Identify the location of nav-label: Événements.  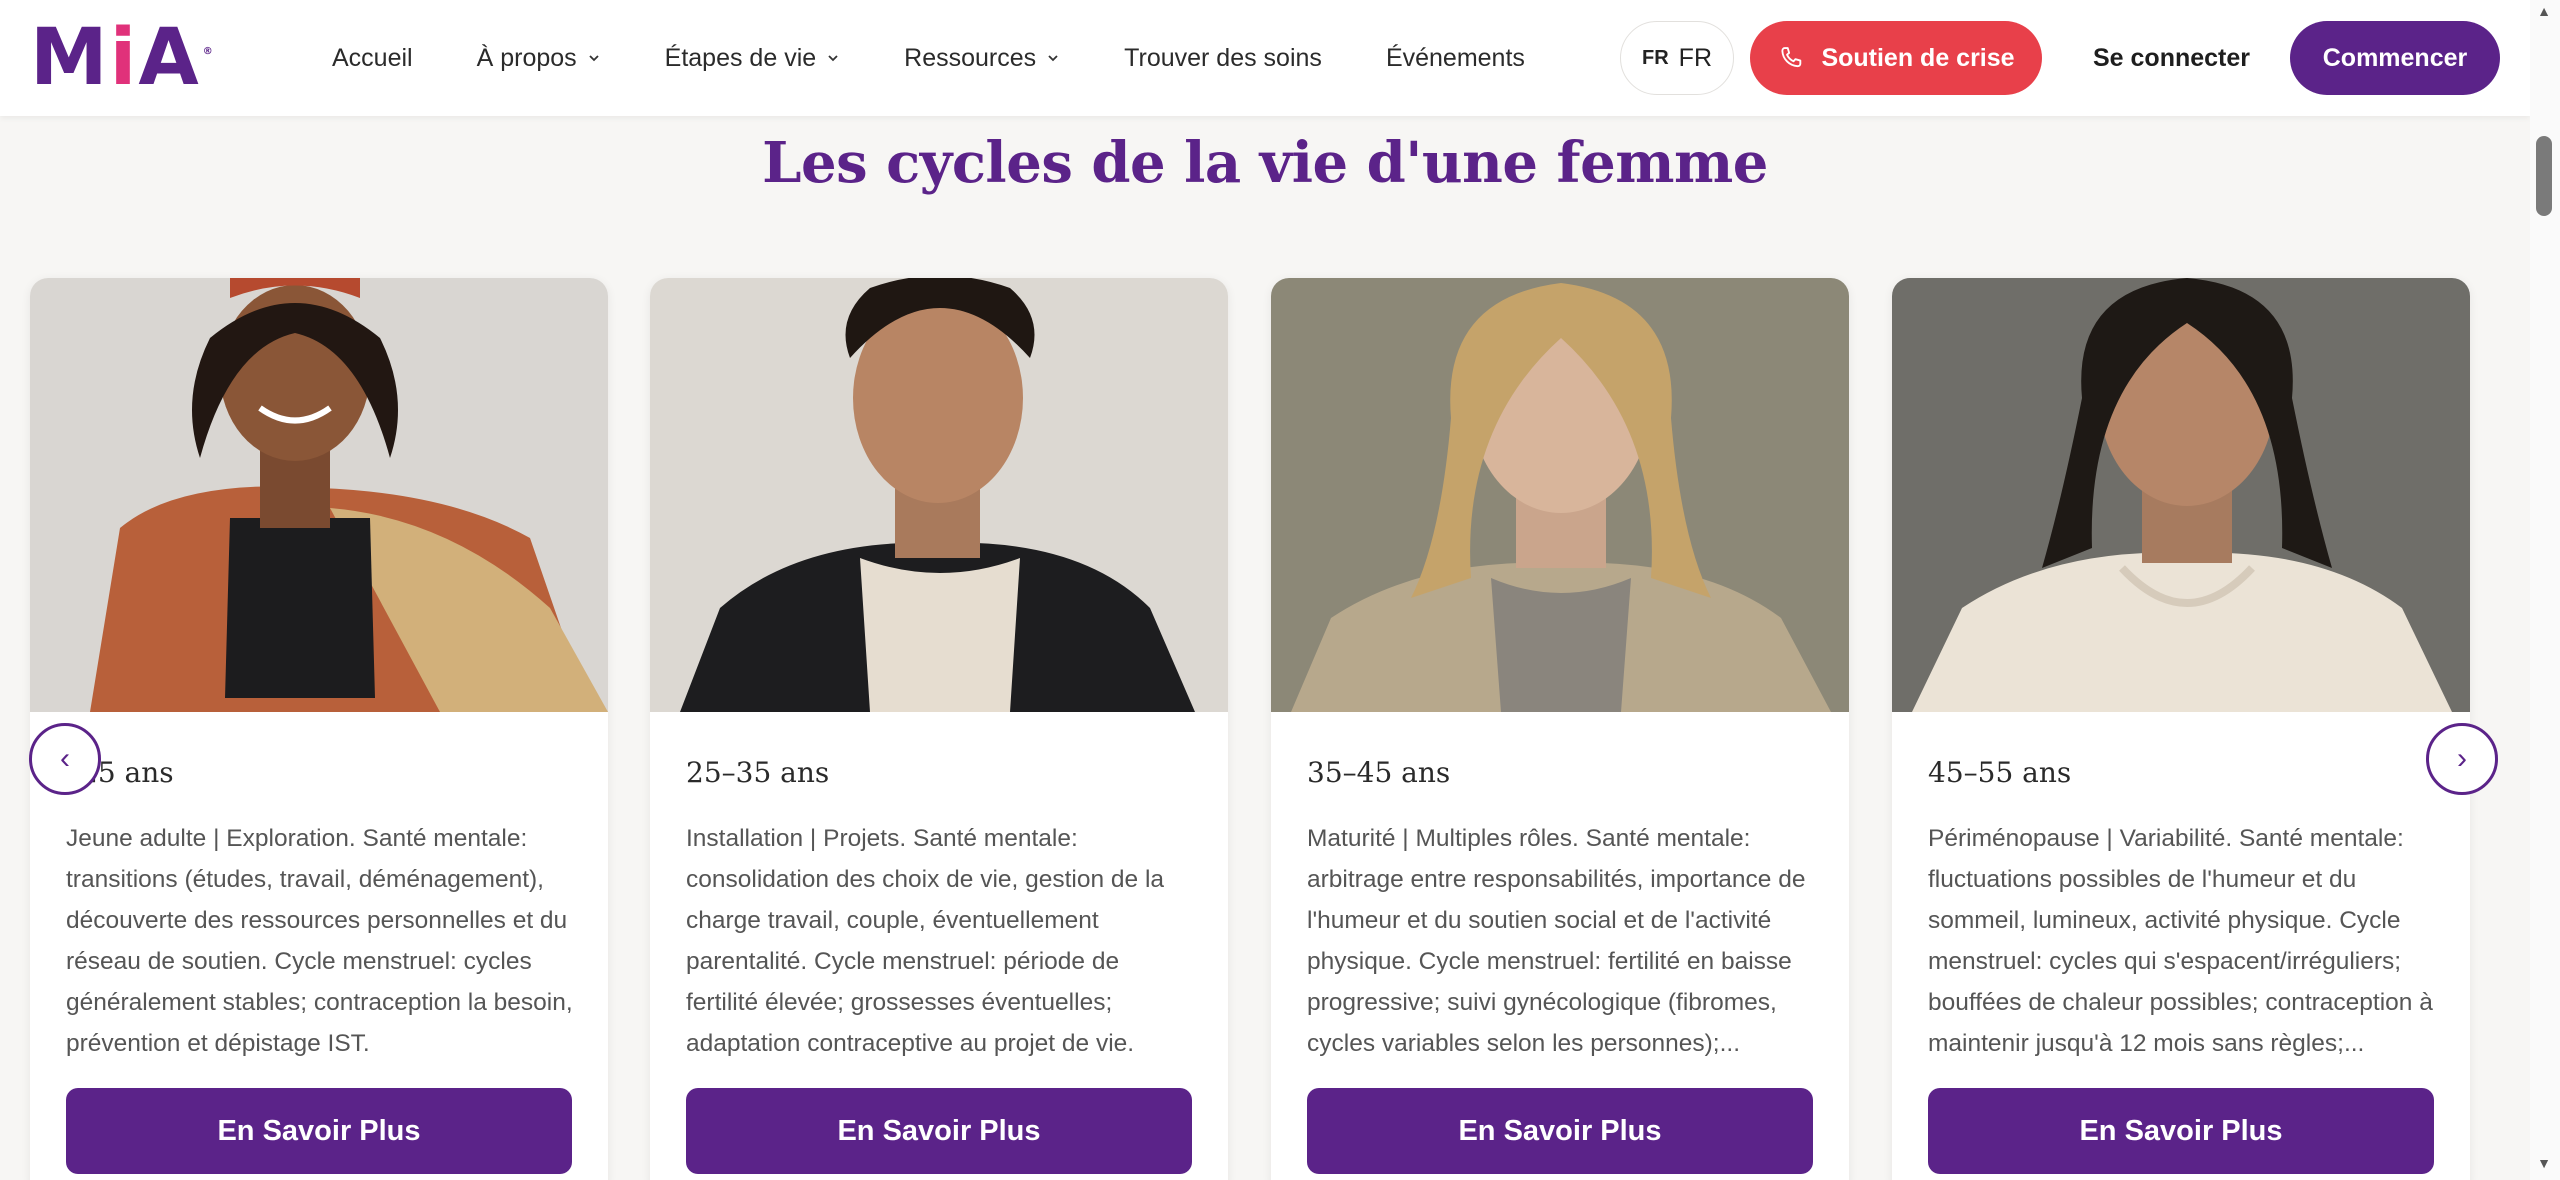
(1455, 57).